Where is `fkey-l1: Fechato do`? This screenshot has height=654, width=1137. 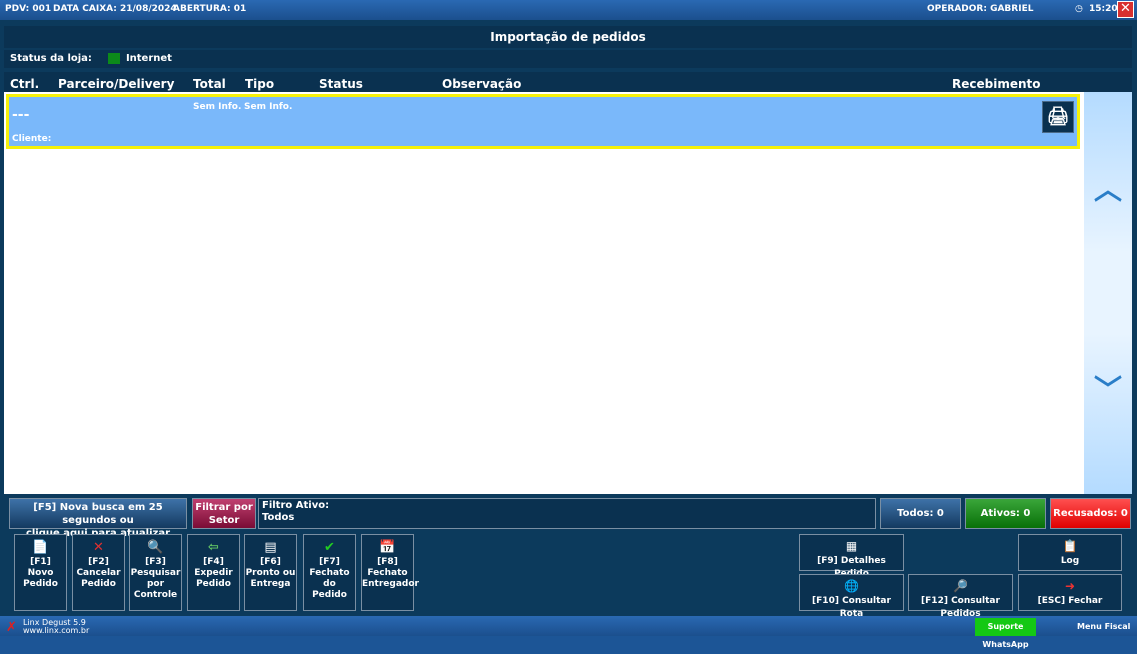
fkey-l1: Fechato do is located at coordinates (329, 578).